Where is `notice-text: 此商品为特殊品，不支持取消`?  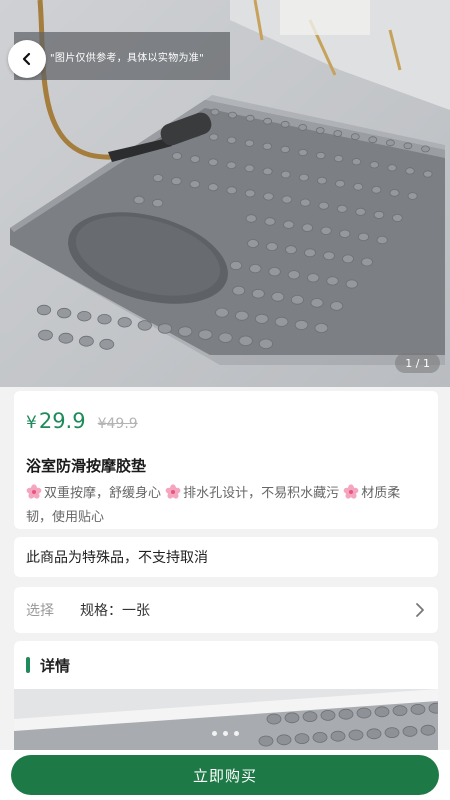
notice-text: 此商品为特殊品，不支持取消 is located at coordinates (117, 558).